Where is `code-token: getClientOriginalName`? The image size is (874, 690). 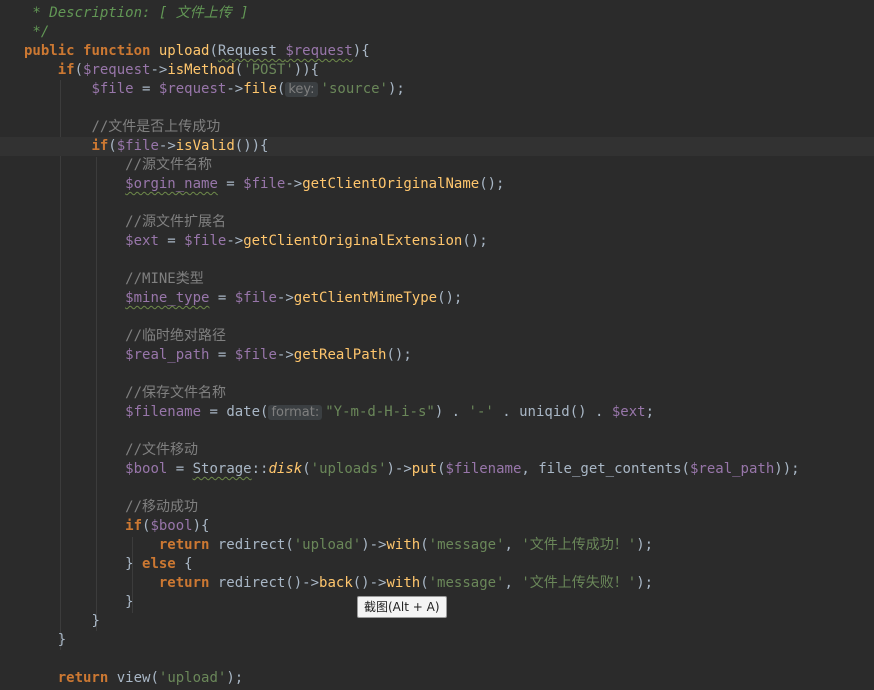 code-token: getClientOriginalName is located at coordinates (391, 184).